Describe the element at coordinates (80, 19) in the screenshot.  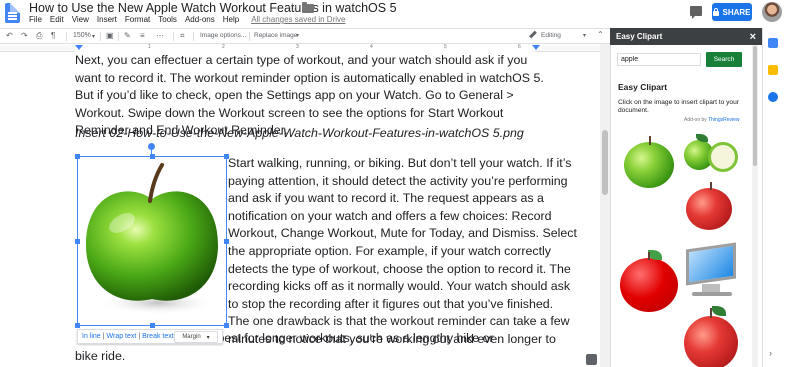
I see `menu-view: View` at that location.